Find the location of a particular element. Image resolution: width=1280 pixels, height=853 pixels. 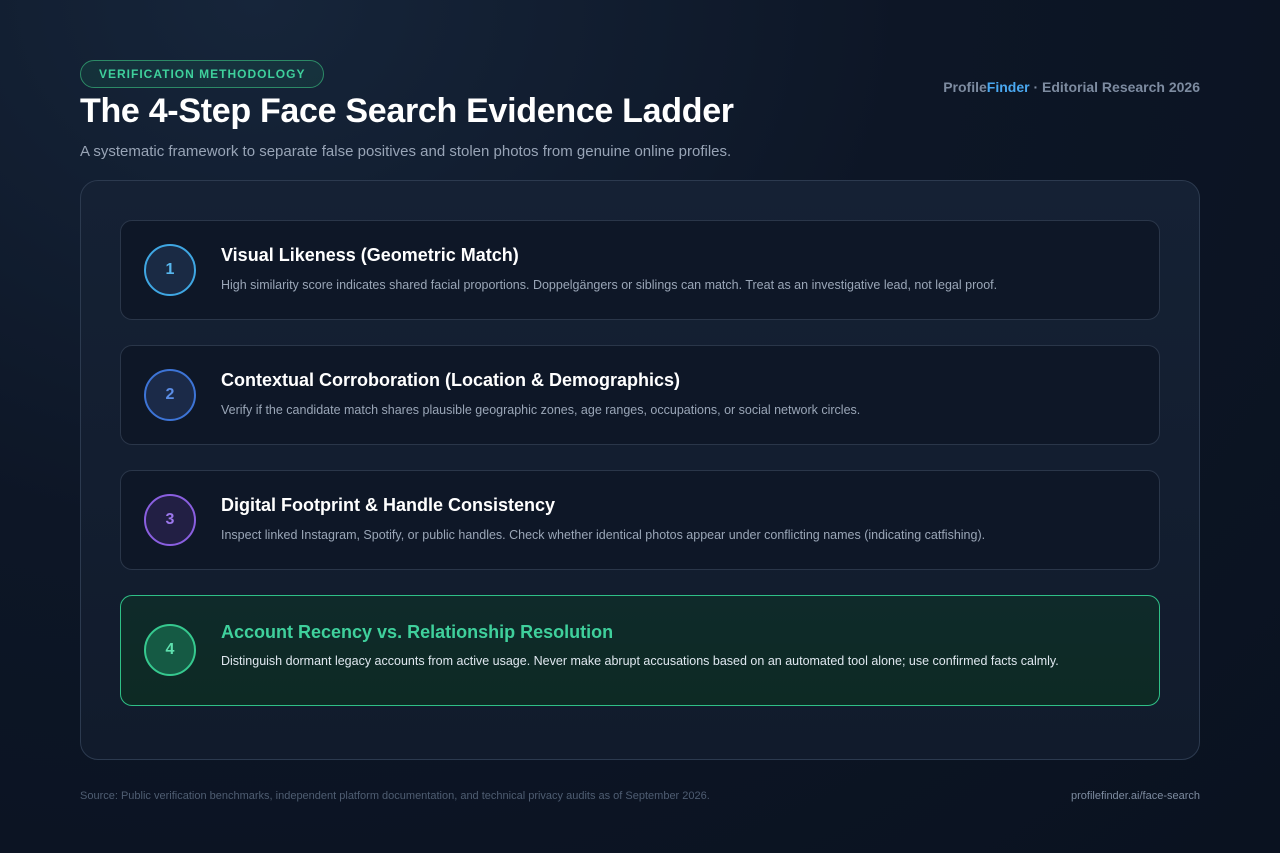

step-number-badge: 1 is located at coordinates (170, 270).